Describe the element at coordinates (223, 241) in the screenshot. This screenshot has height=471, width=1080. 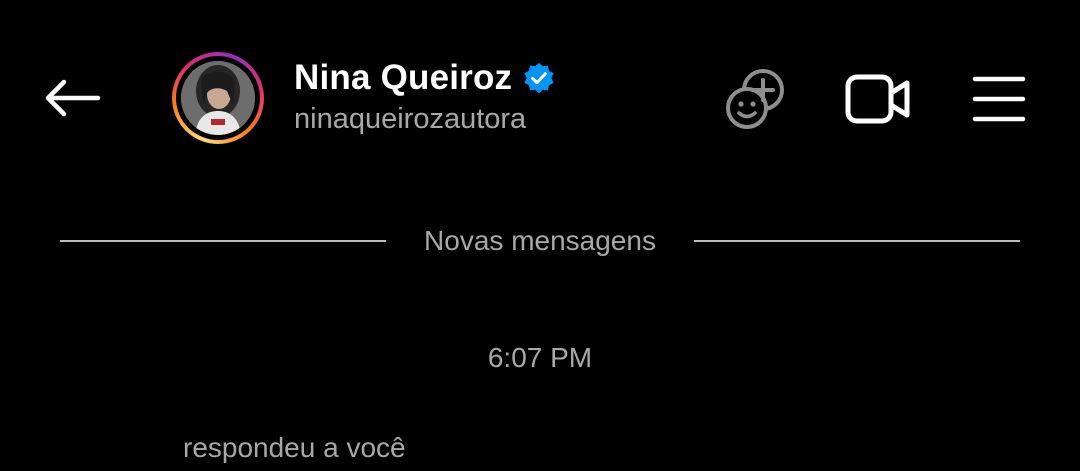
I see `divider-line-left` at that location.